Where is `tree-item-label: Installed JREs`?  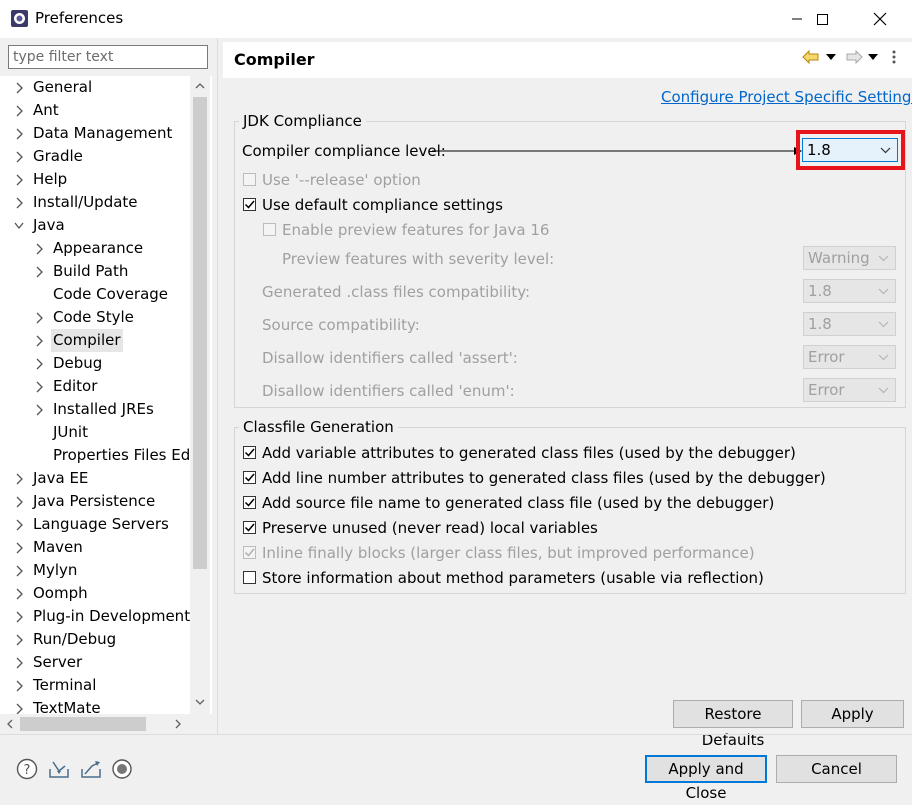 tree-item-label: Installed JREs is located at coordinates (103, 409).